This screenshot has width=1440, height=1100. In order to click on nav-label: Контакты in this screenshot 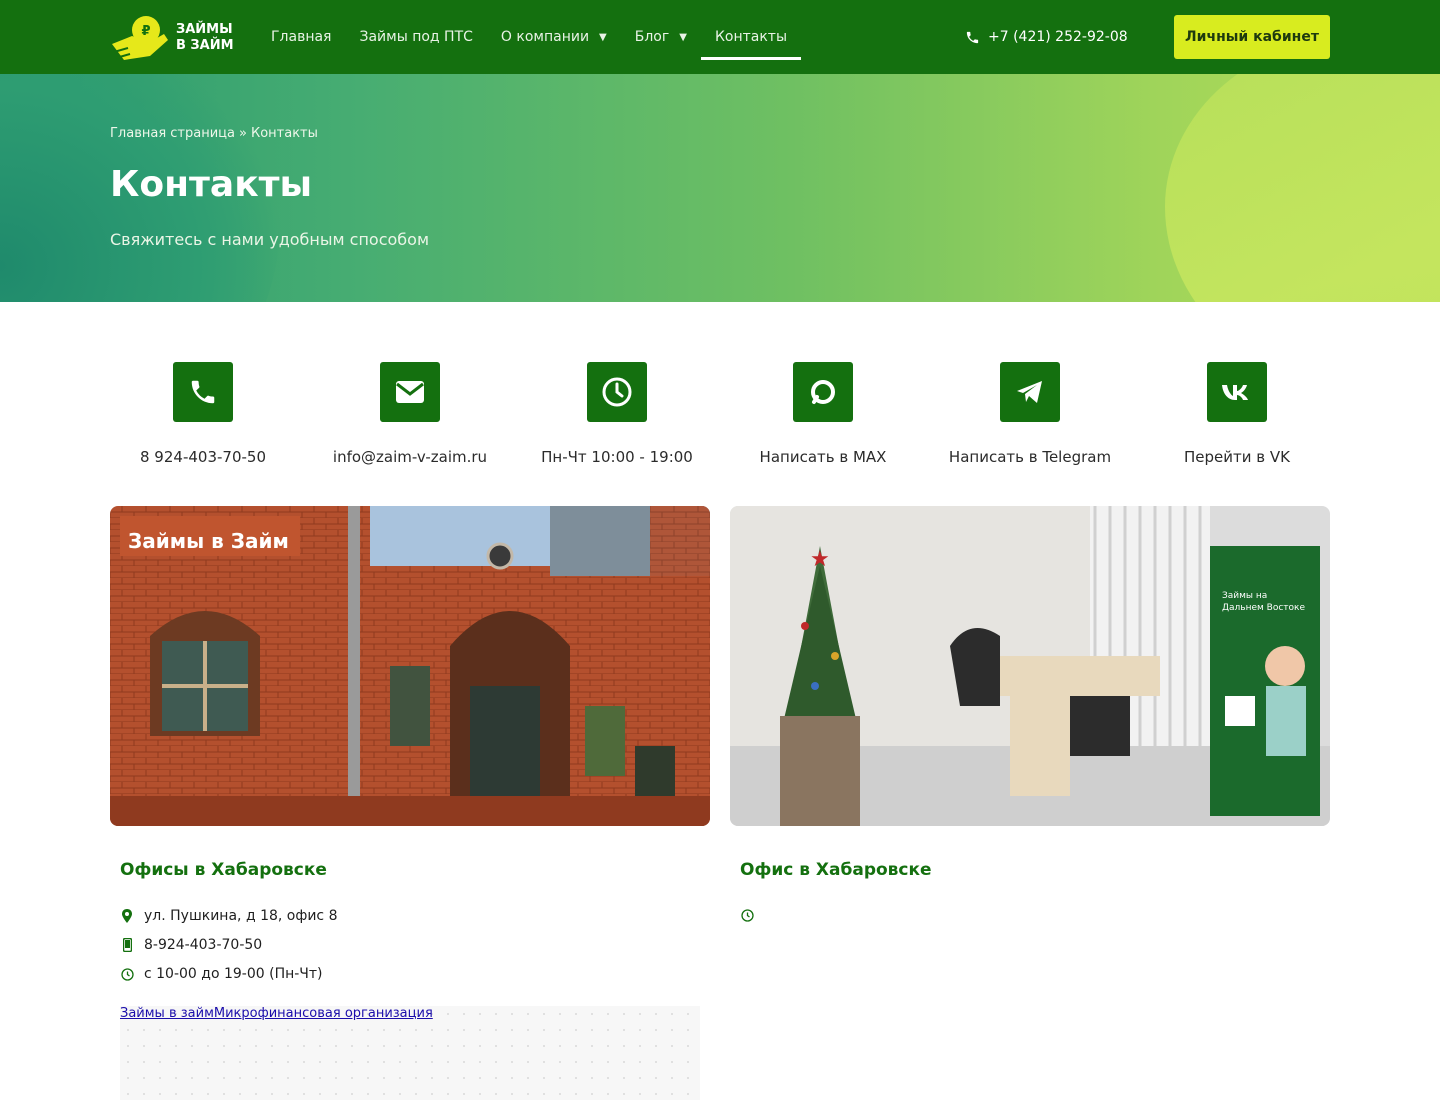, I will do `click(750, 37)`.